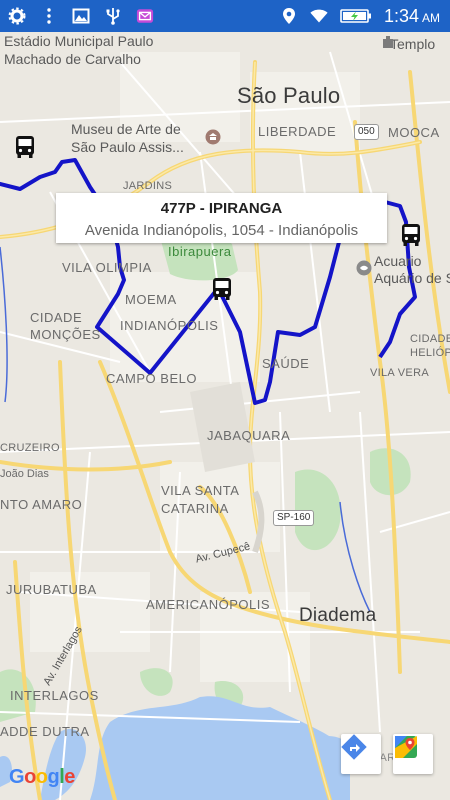 The image size is (450, 800). I want to click on battery-charging-icon, so click(356, 16).